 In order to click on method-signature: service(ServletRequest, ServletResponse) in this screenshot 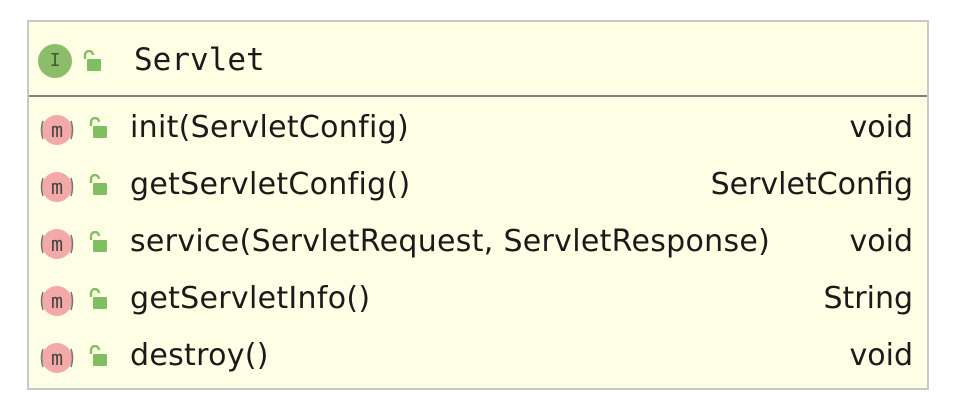, I will do `click(450, 241)`.